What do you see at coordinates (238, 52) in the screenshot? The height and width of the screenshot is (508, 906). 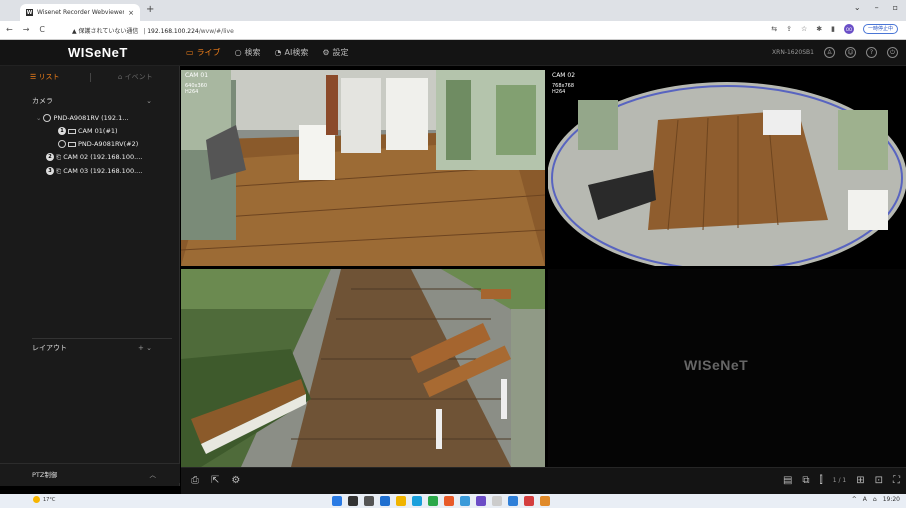 I see `search-icon: ○` at bounding box center [238, 52].